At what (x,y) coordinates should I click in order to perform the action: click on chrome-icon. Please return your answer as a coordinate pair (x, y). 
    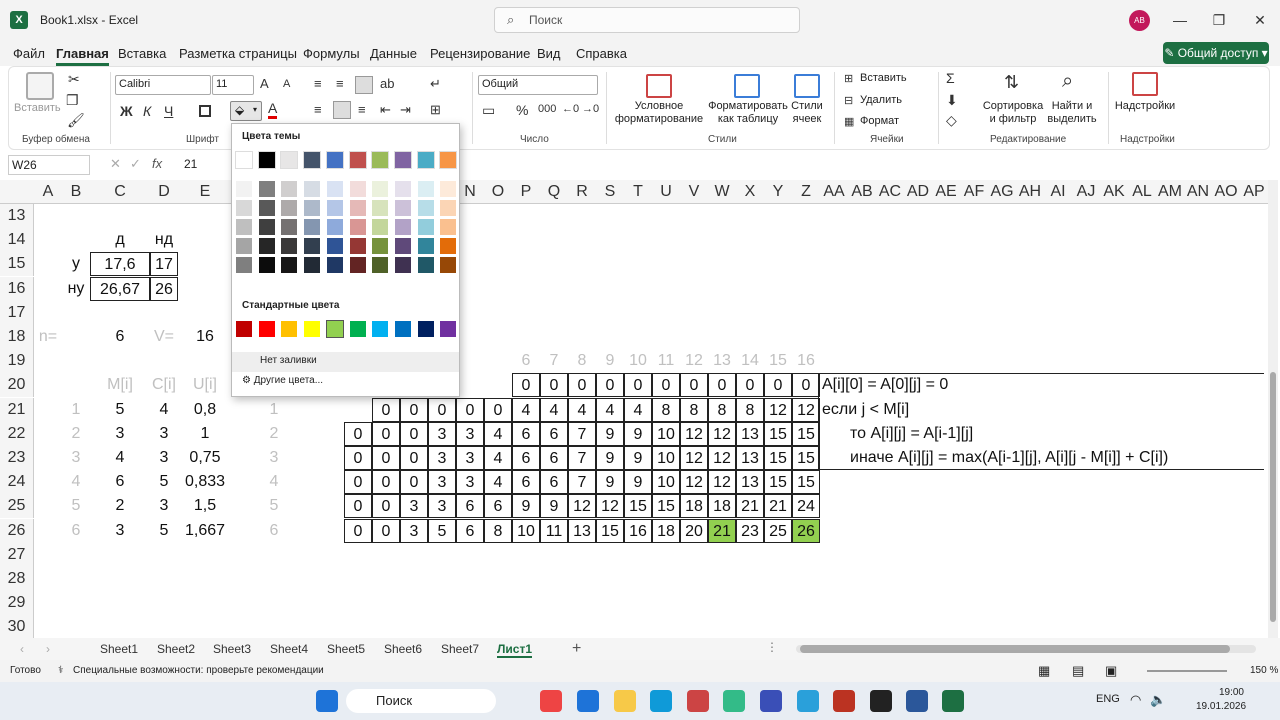
    Looking at the image, I should click on (551, 701).